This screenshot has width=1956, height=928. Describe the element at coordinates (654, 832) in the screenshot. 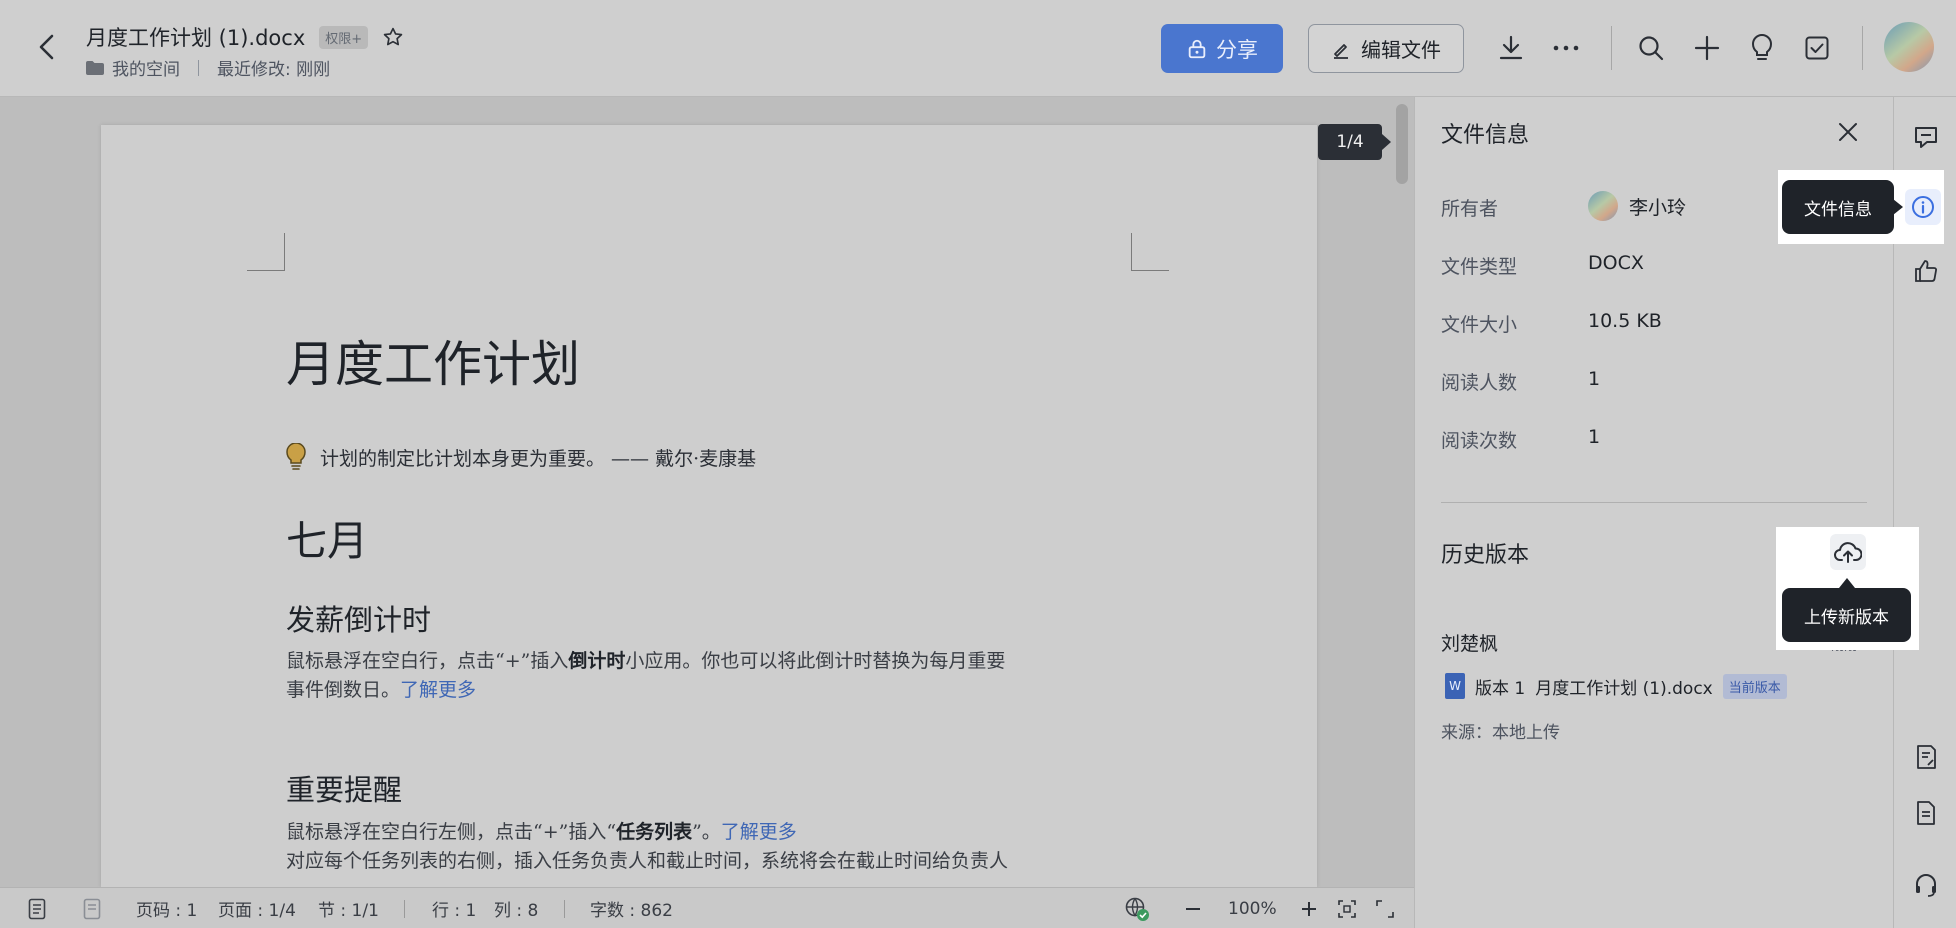

I see `para-bold: 任务列表` at that location.